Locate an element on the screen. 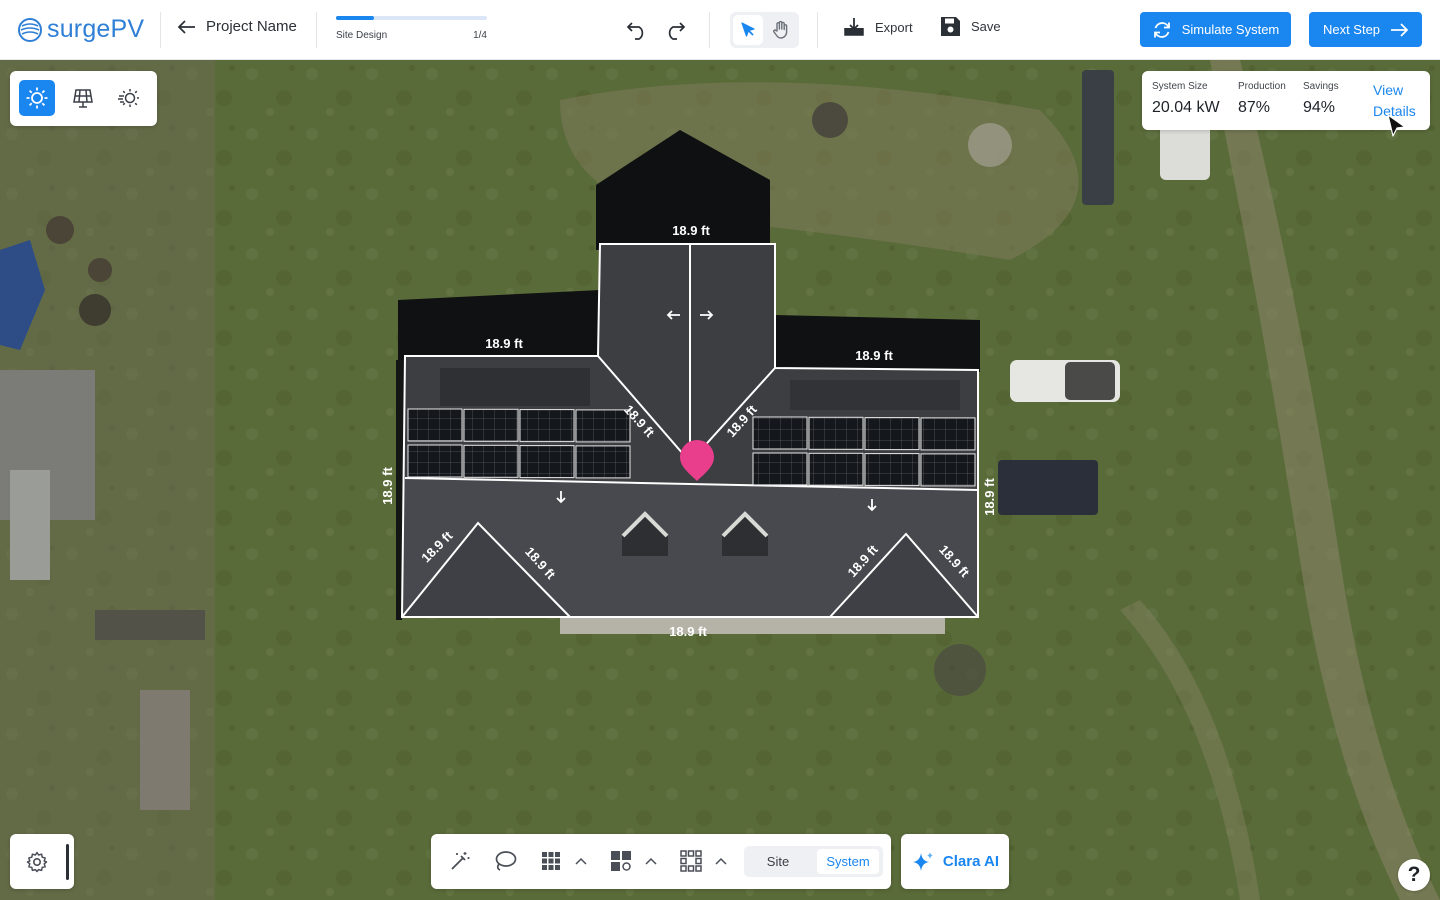  array-icon is located at coordinates (691, 861).